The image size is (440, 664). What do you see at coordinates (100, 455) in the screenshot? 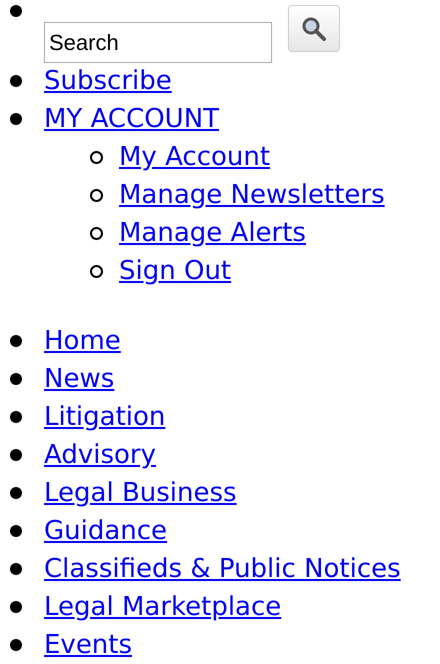
I see `nav-link: Advisory` at bounding box center [100, 455].